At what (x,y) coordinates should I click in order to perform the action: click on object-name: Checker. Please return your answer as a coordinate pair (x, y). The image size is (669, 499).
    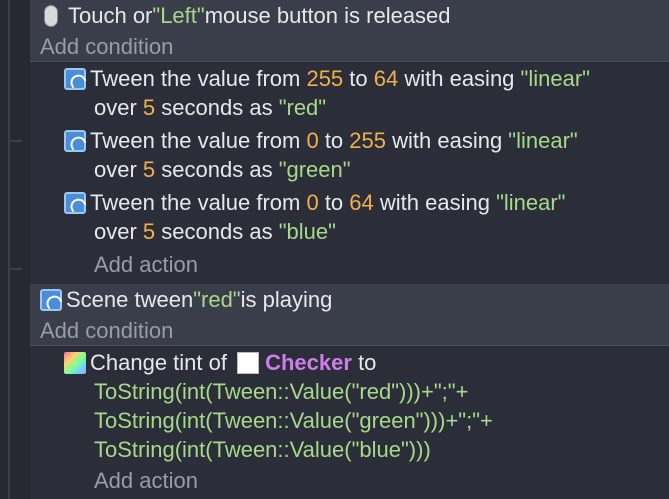
    Looking at the image, I should click on (308, 362).